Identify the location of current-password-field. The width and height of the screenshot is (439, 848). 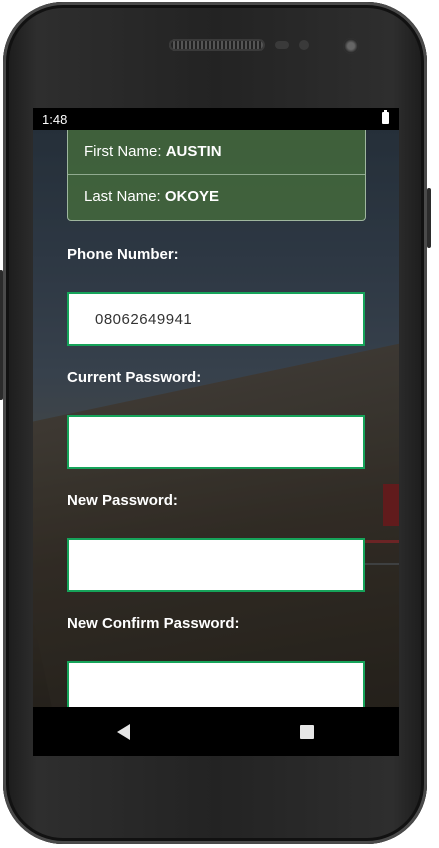
(216, 442).